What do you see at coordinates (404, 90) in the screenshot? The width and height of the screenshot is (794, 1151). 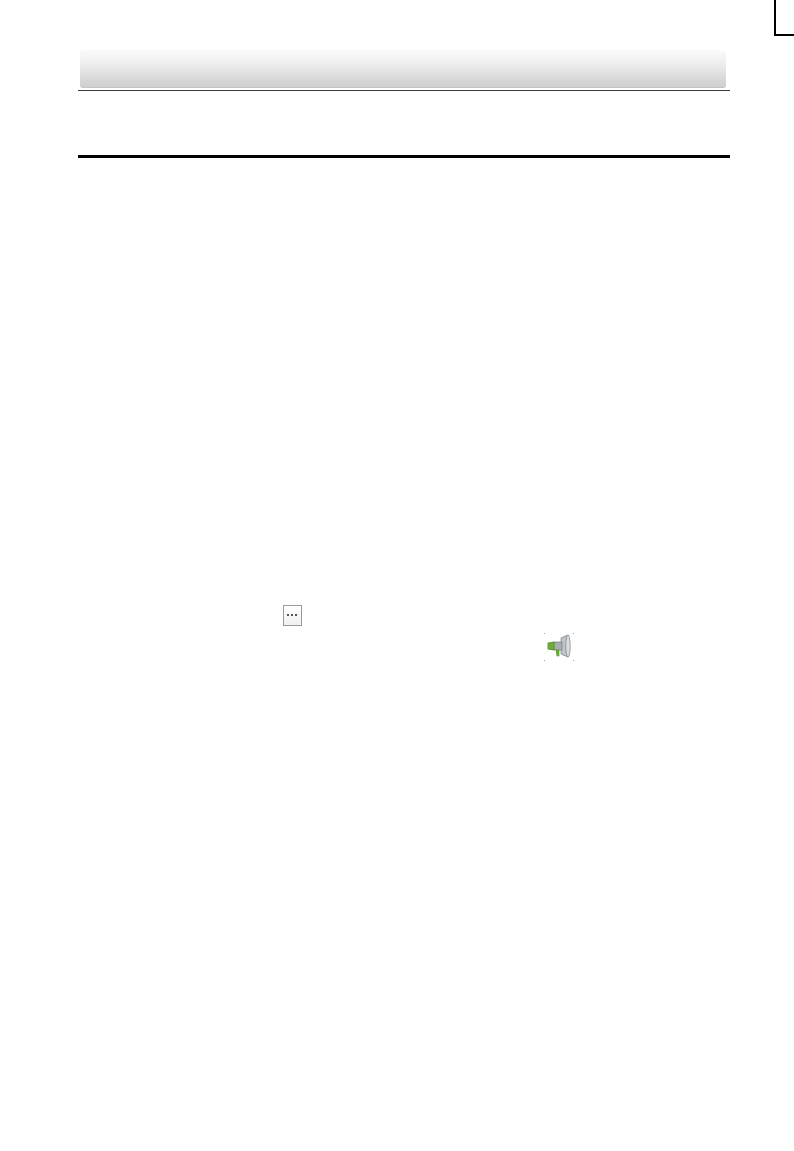 I see `header-rule` at bounding box center [404, 90].